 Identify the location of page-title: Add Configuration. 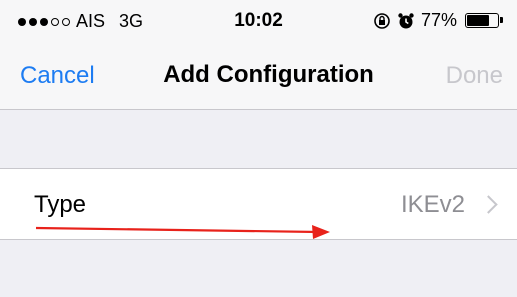
(268, 74).